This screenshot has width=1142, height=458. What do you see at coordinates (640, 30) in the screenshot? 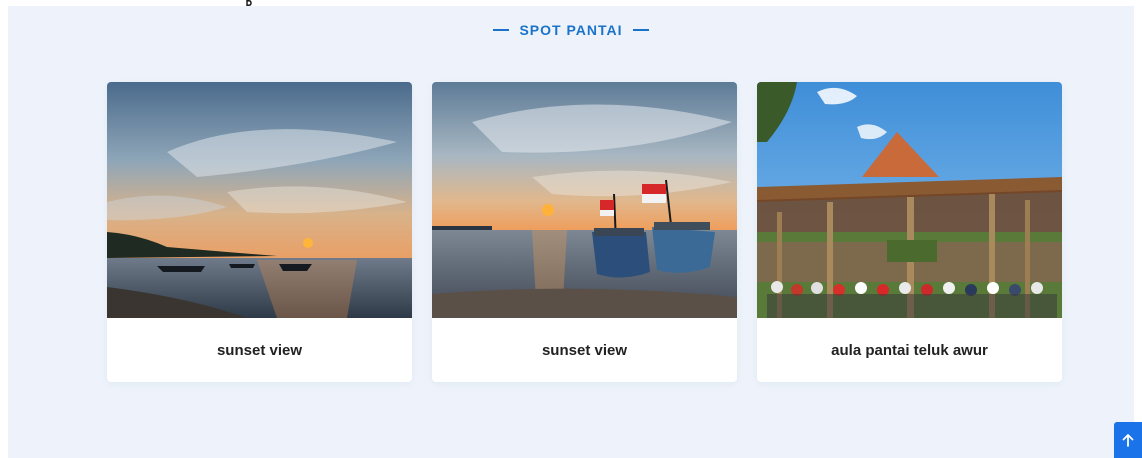
I see `title-dash-right` at bounding box center [640, 30].